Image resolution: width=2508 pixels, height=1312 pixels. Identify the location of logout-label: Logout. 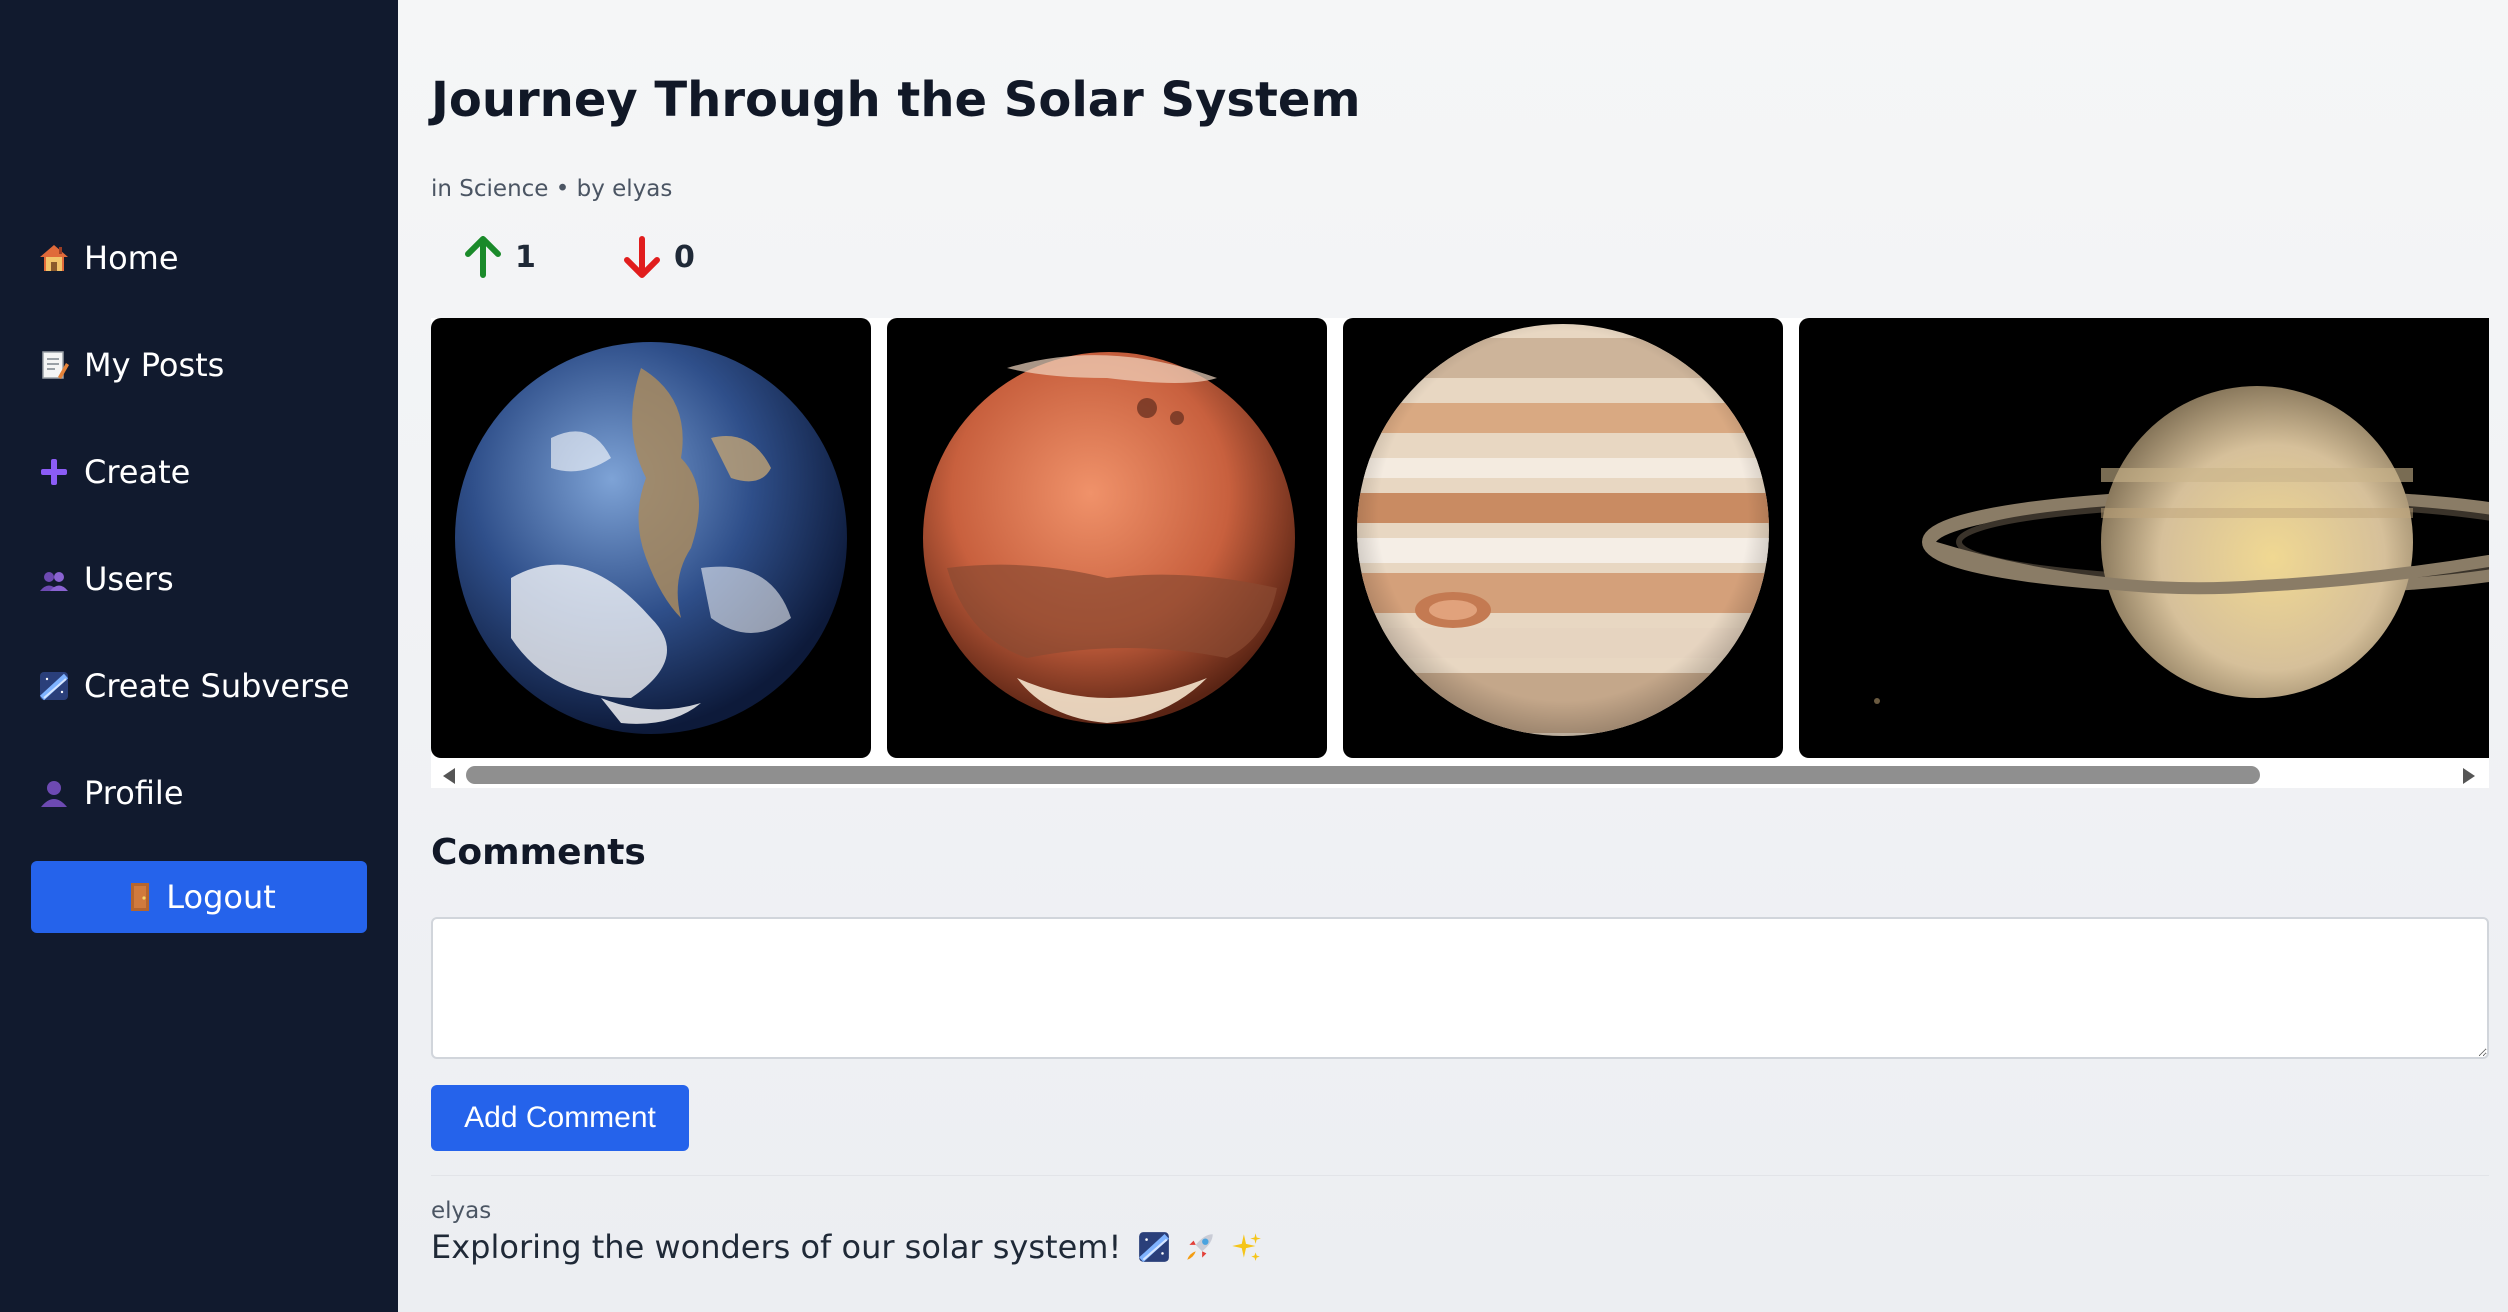
(221, 897).